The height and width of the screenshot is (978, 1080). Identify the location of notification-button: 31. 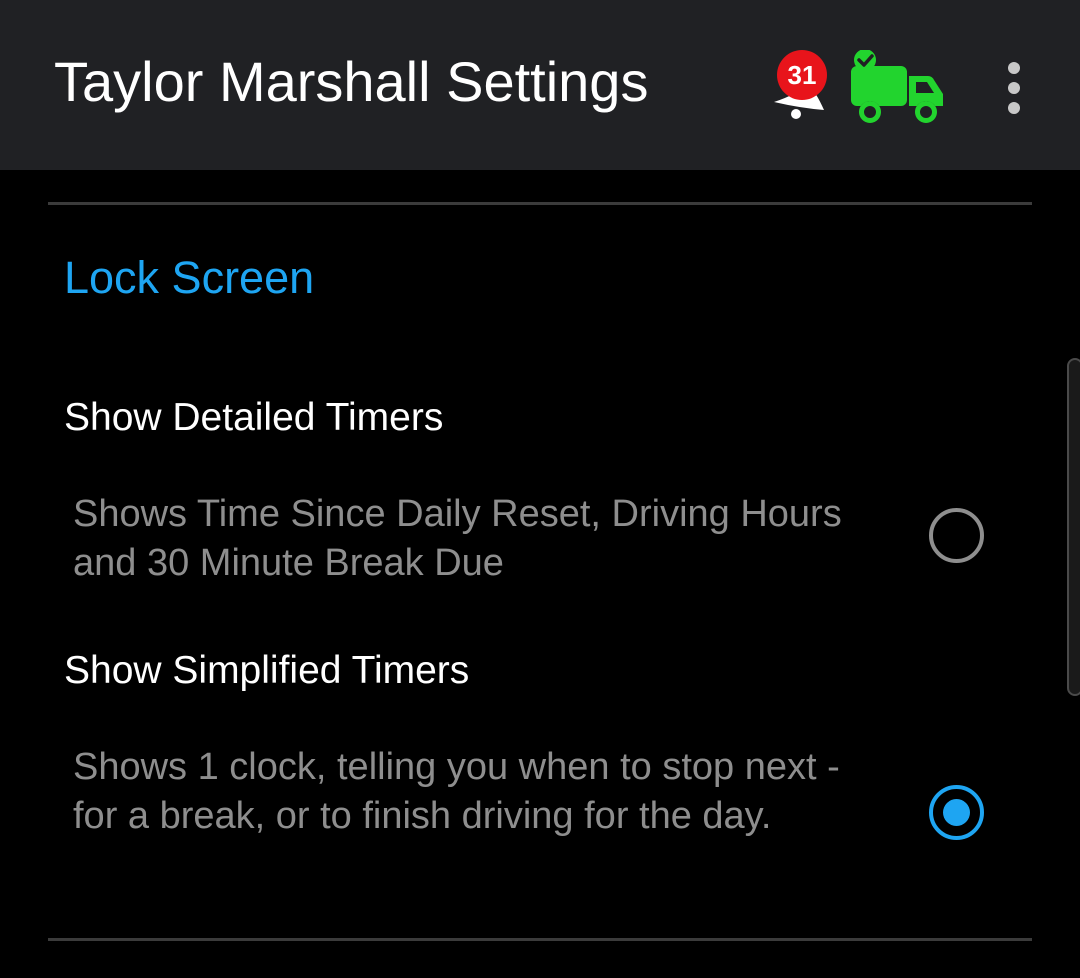
(800, 84).